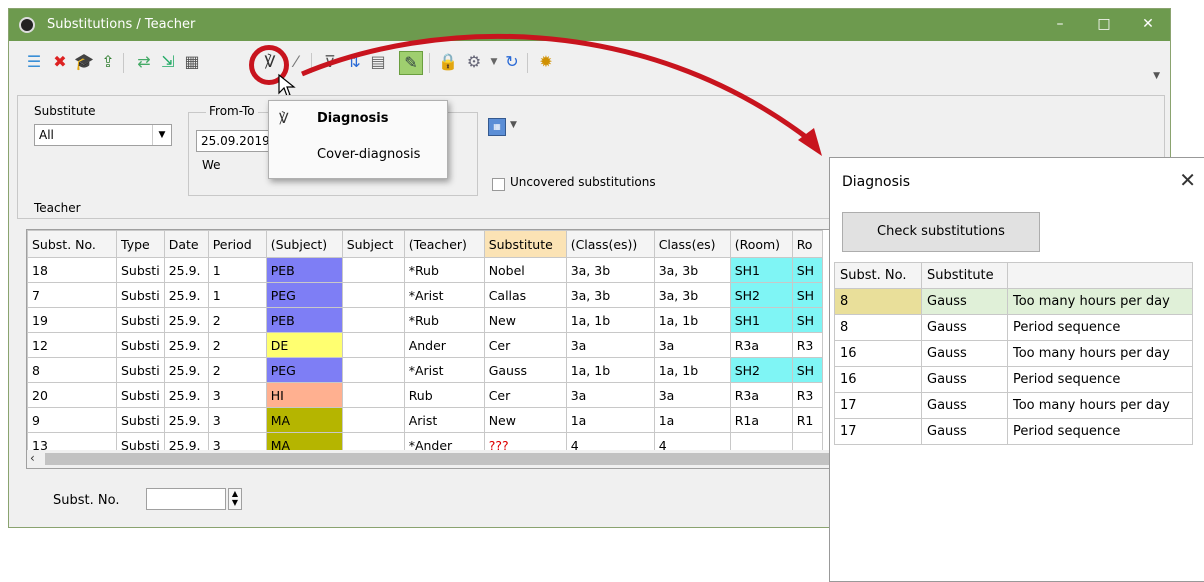  I want to click on menu-item-diagnosis: Diagnosis, so click(352, 118).